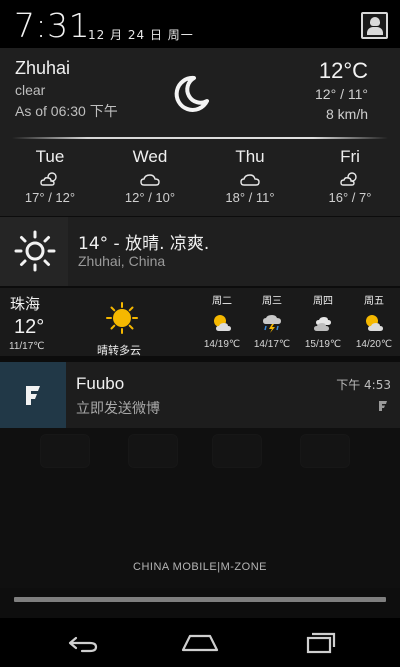 This screenshot has width=400, height=667. What do you see at coordinates (100, 383) in the screenshot?
I see `notification-title: Fuubo` at bounding box center [100, 383].